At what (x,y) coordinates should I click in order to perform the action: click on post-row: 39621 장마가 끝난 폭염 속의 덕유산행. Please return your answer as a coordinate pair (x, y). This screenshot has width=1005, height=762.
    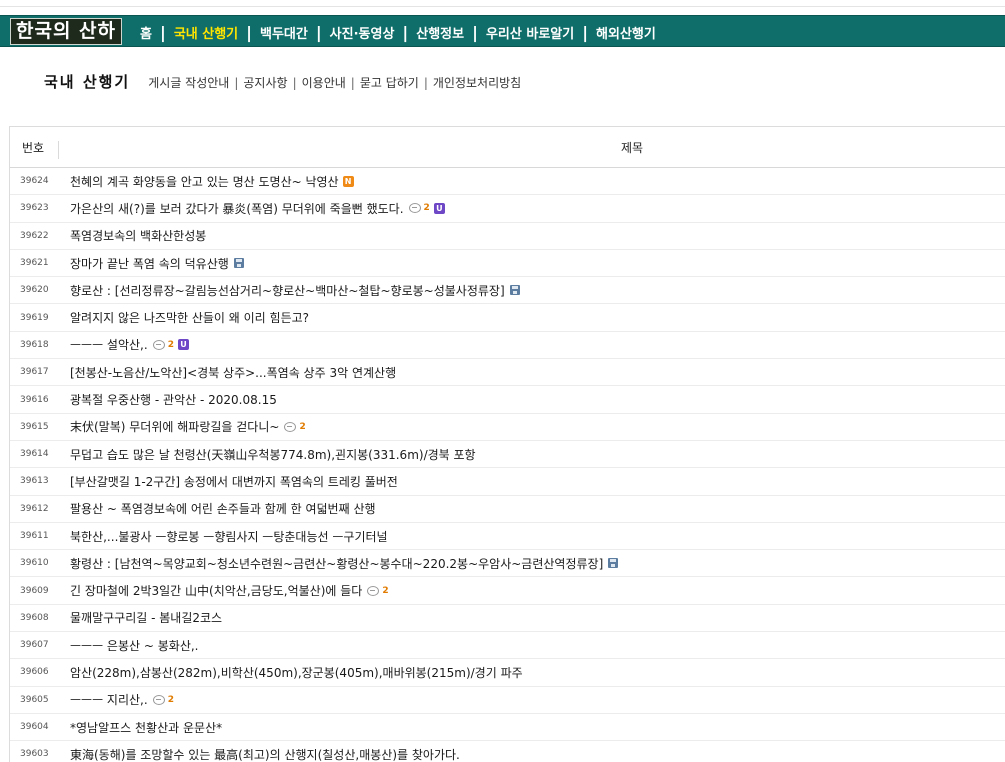
    Looking at the image, I should click on (507, 264).